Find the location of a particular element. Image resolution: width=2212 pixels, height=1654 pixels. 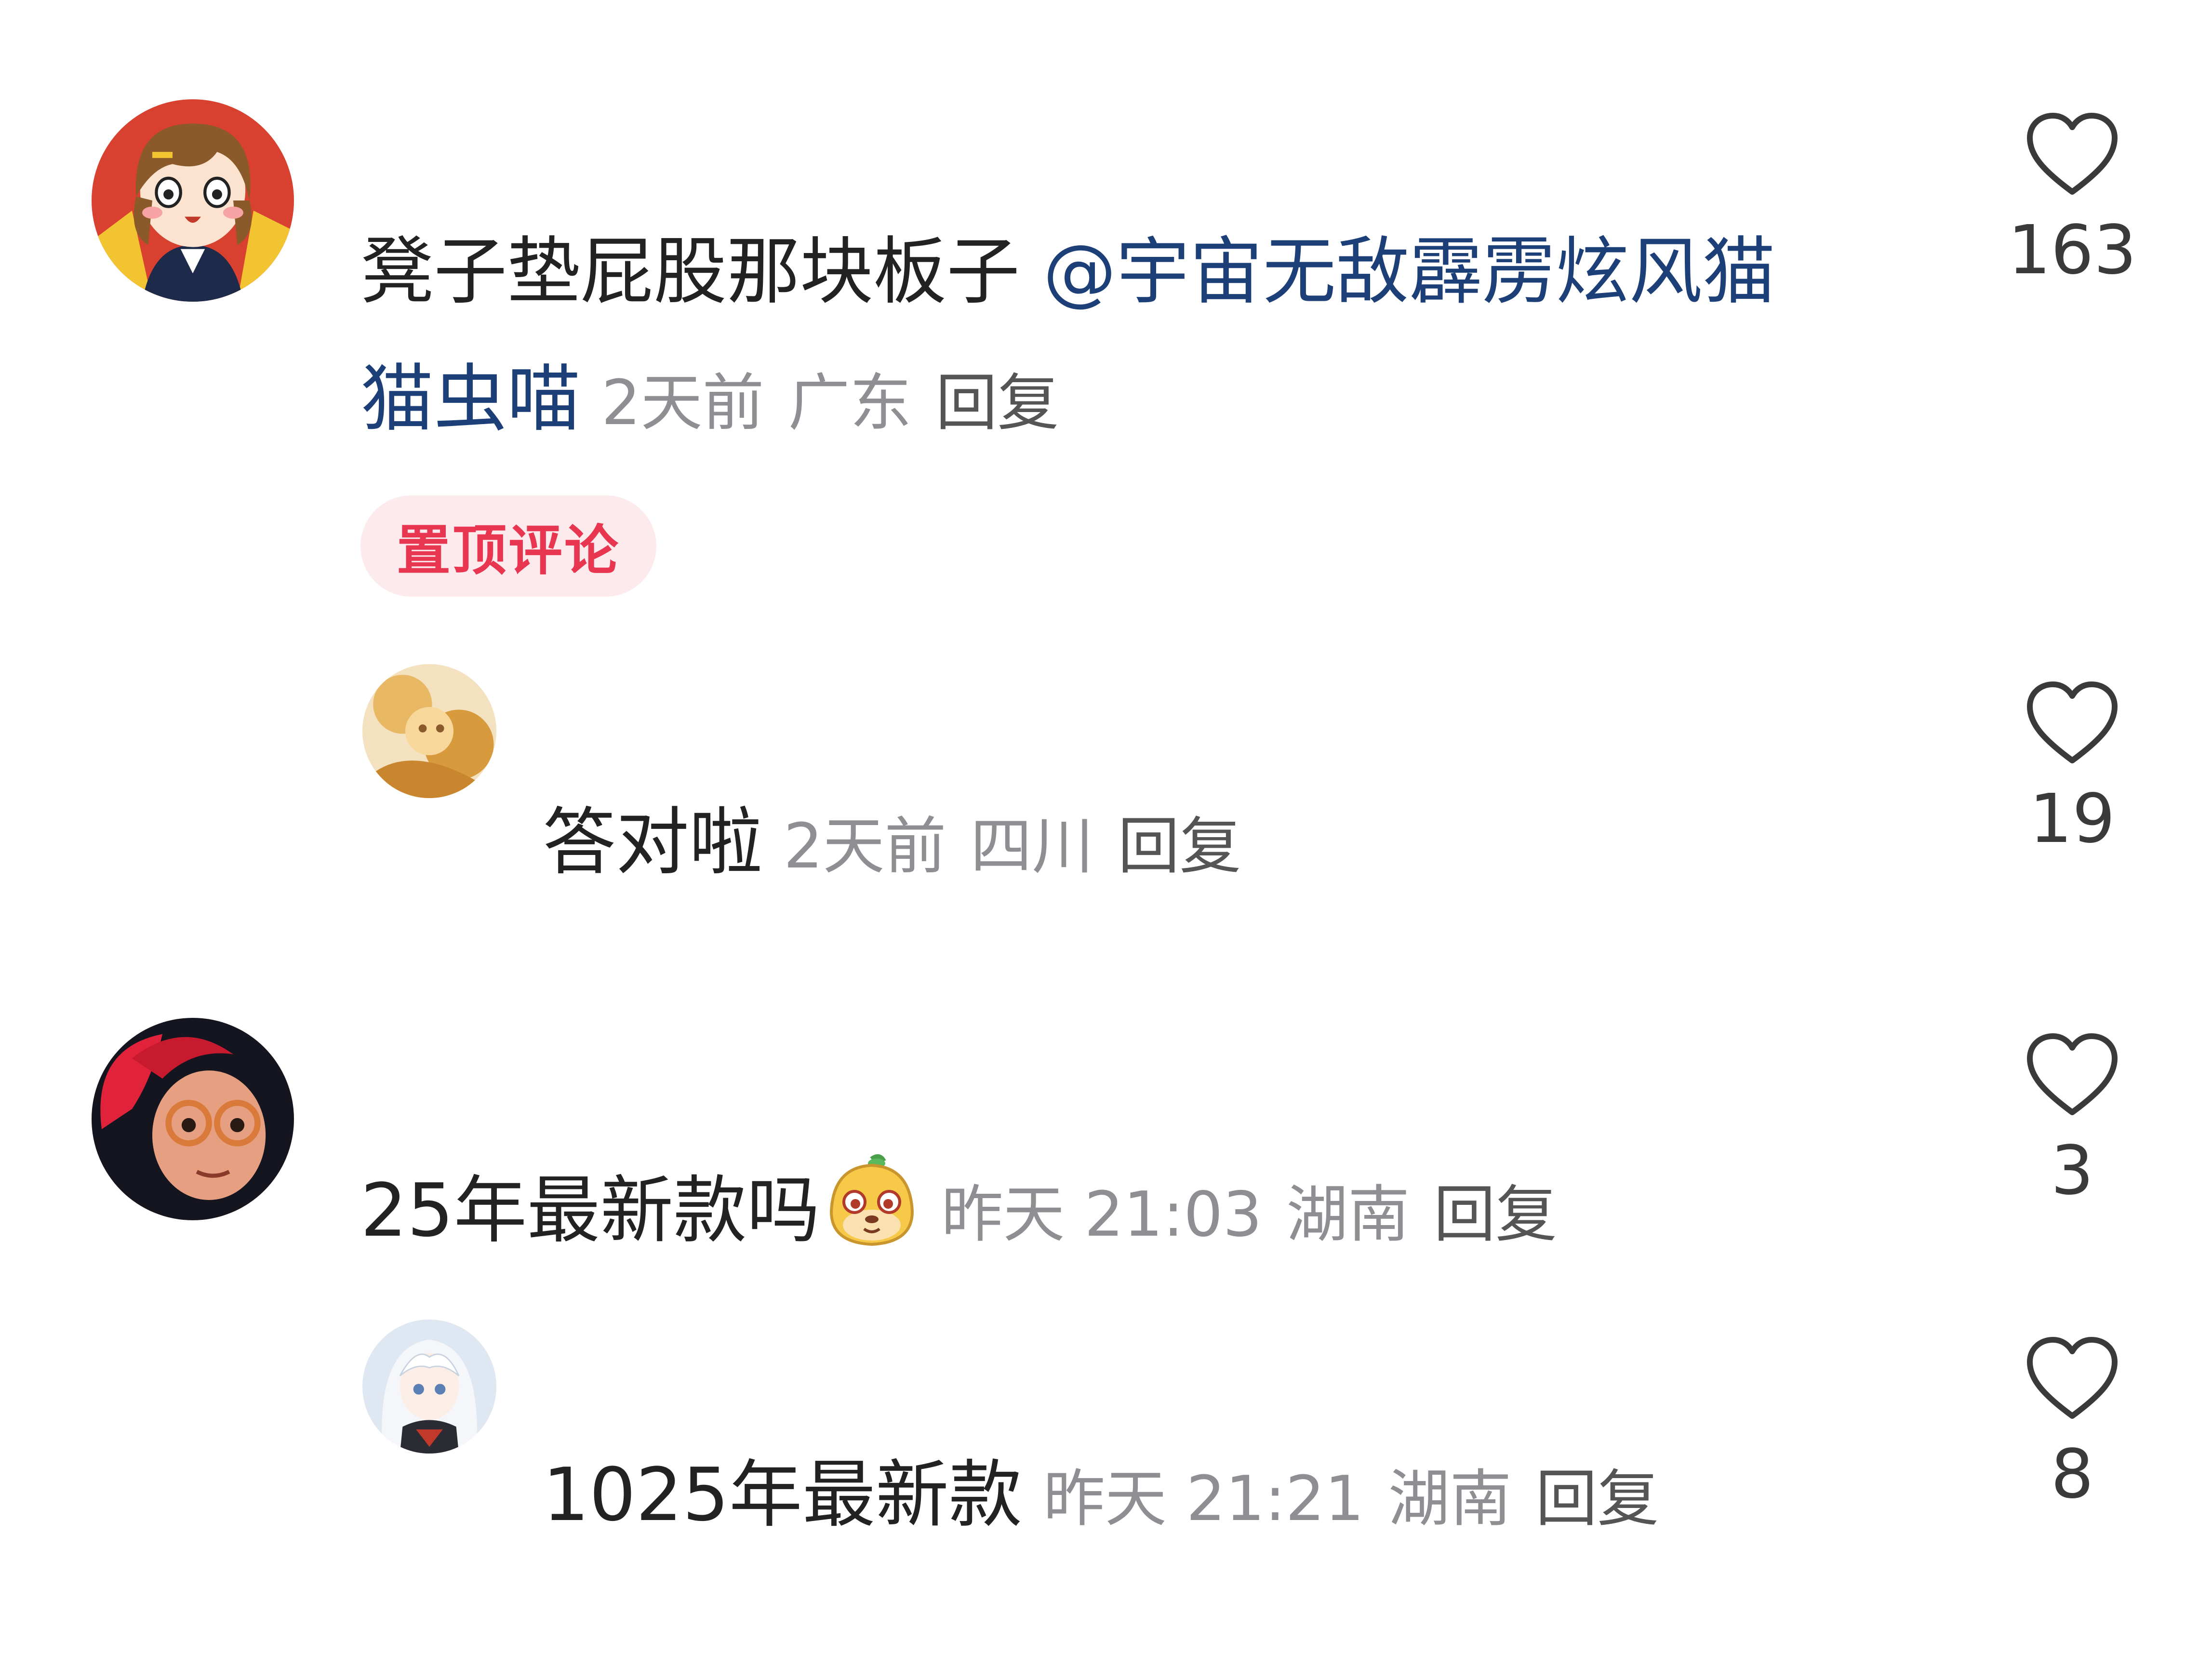

red-hair-glasses-avatar-icon is located at coordinates (193, 1119).